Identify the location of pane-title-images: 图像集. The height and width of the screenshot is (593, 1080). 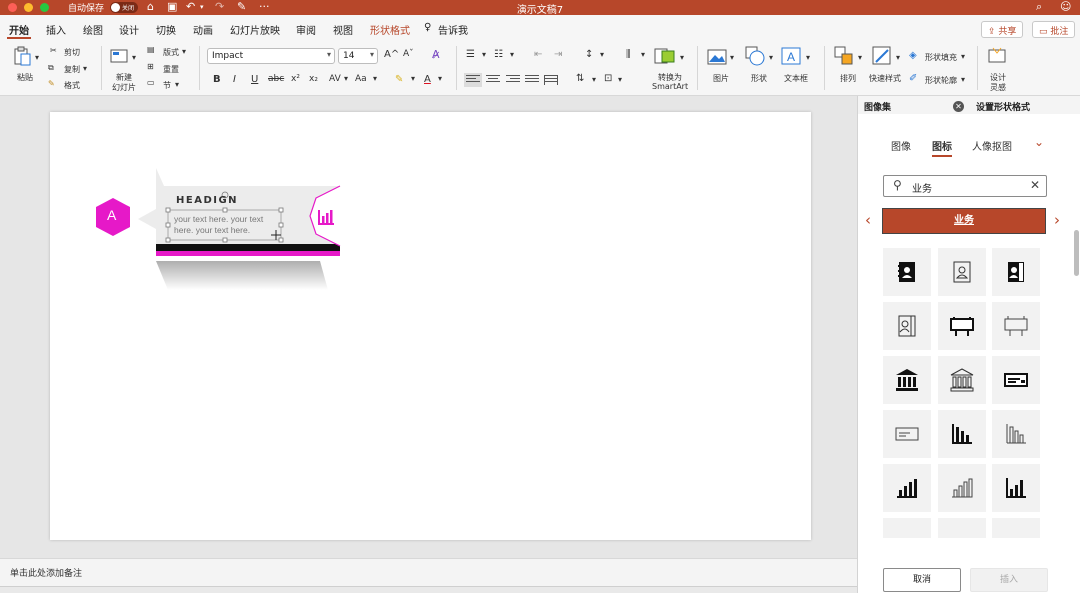
(877, 106).